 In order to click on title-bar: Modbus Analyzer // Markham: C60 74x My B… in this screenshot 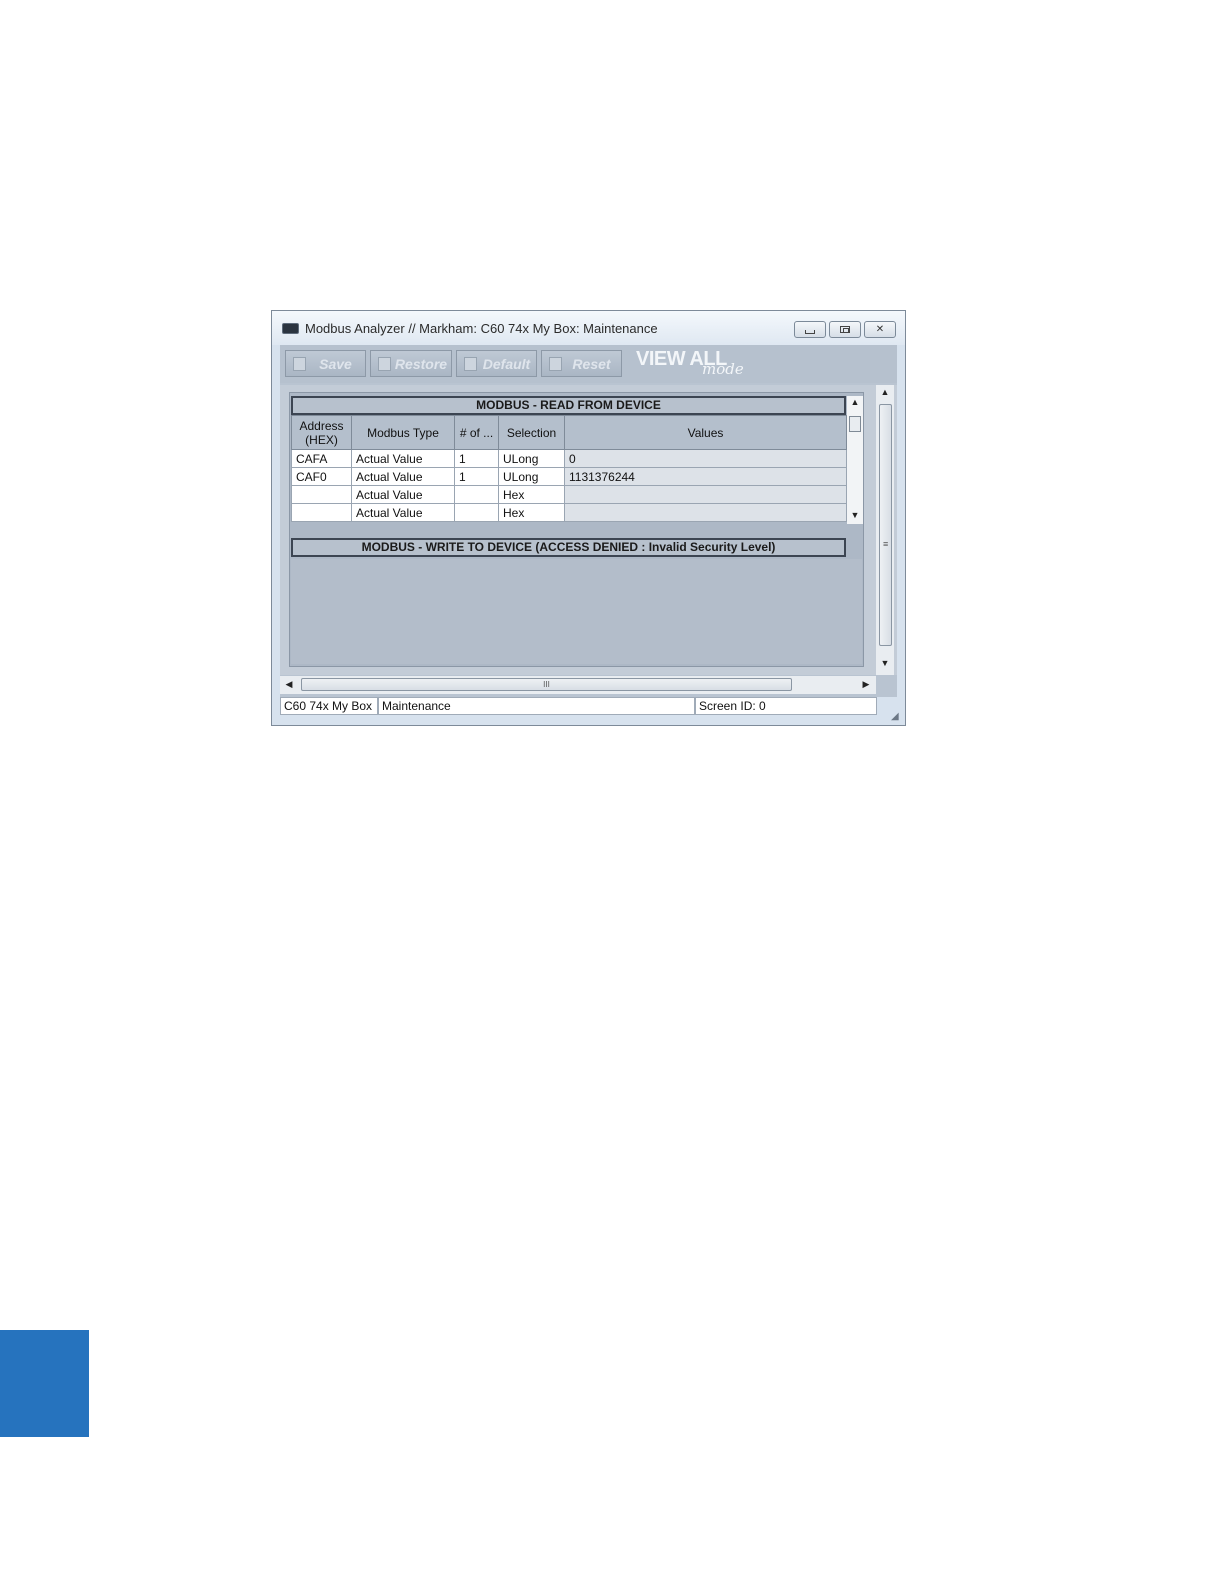, I will do `click(588, 328)`.